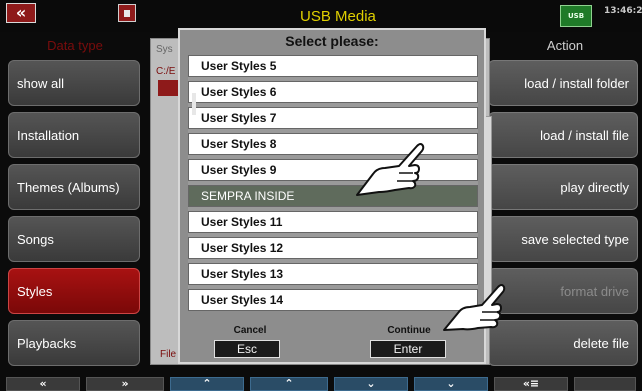  Describe the element at coordinates (168, 354) in the screenshot. I see `file-label: File` at that location.